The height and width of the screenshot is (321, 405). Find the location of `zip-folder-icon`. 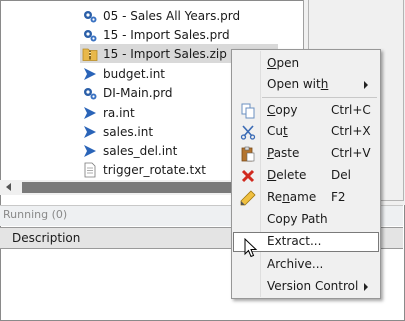

zip-folder-icon is located at coordinates (90, 54).